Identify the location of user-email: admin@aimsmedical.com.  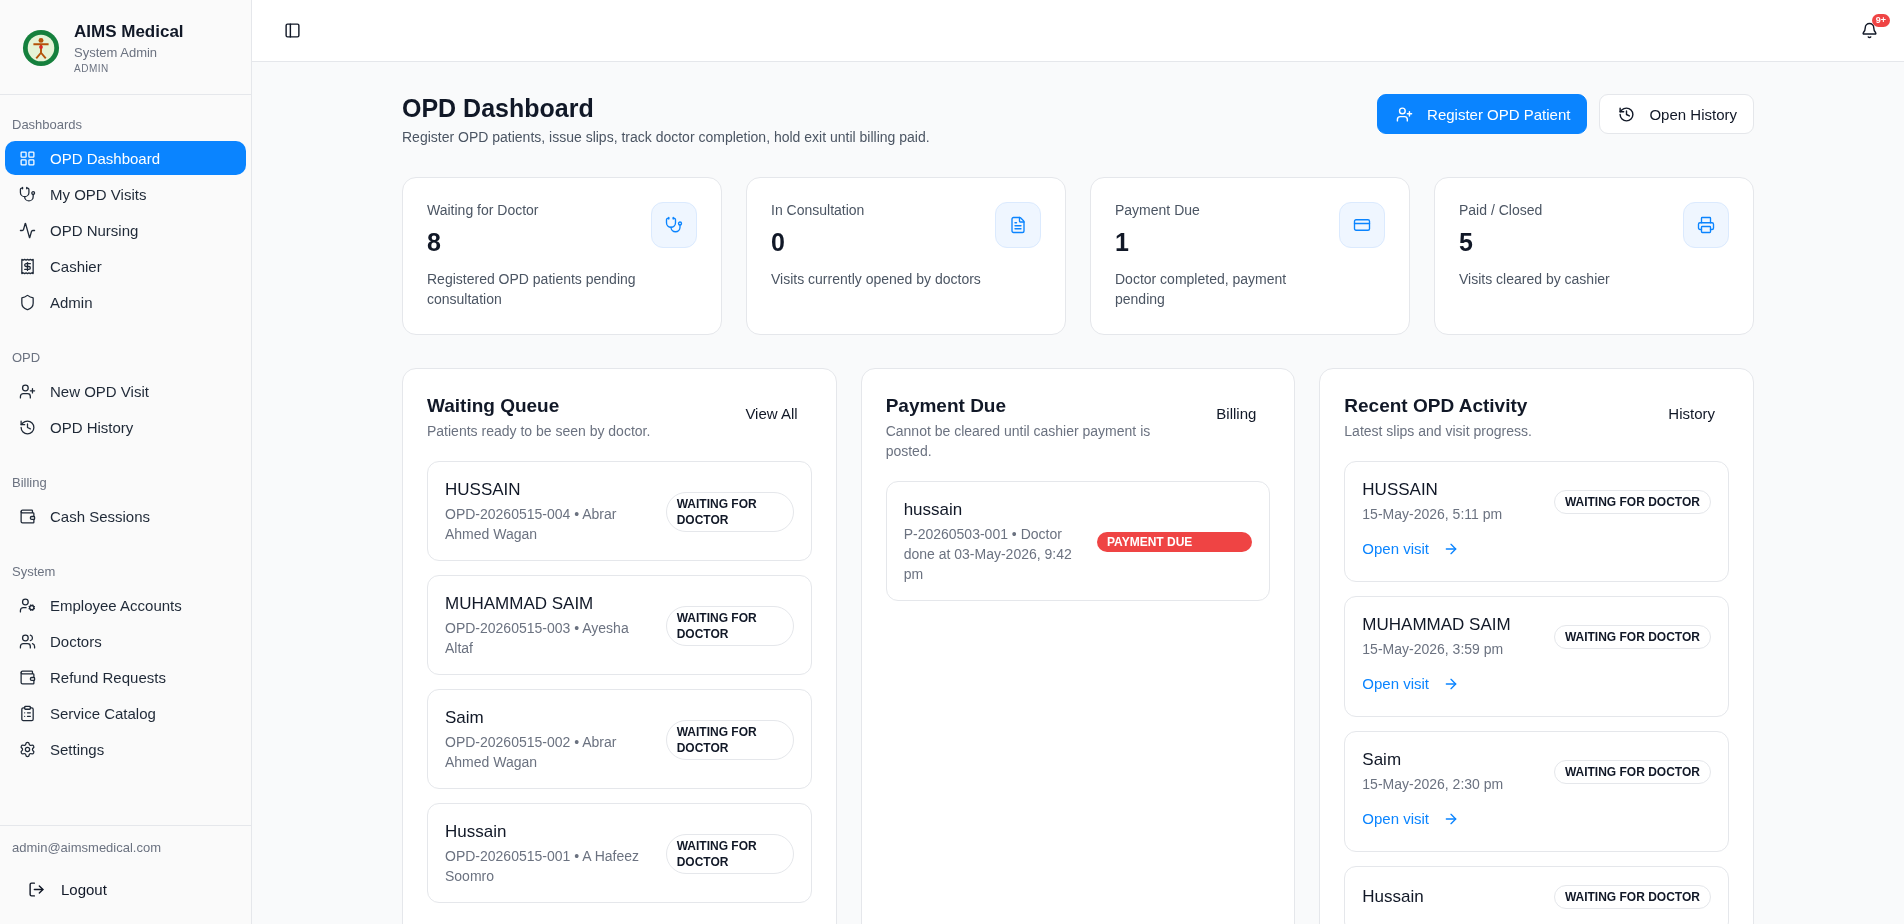
(87, 847).